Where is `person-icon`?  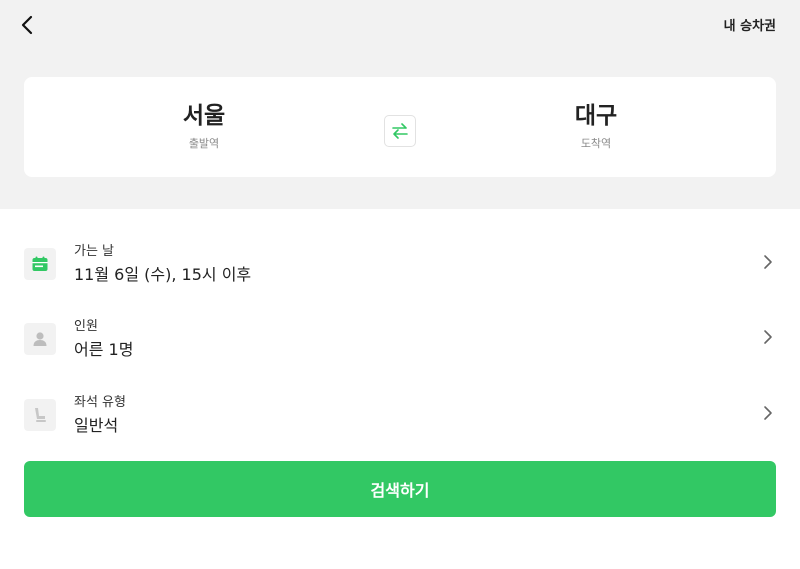
person-icon is located at coordinates (40, 339).